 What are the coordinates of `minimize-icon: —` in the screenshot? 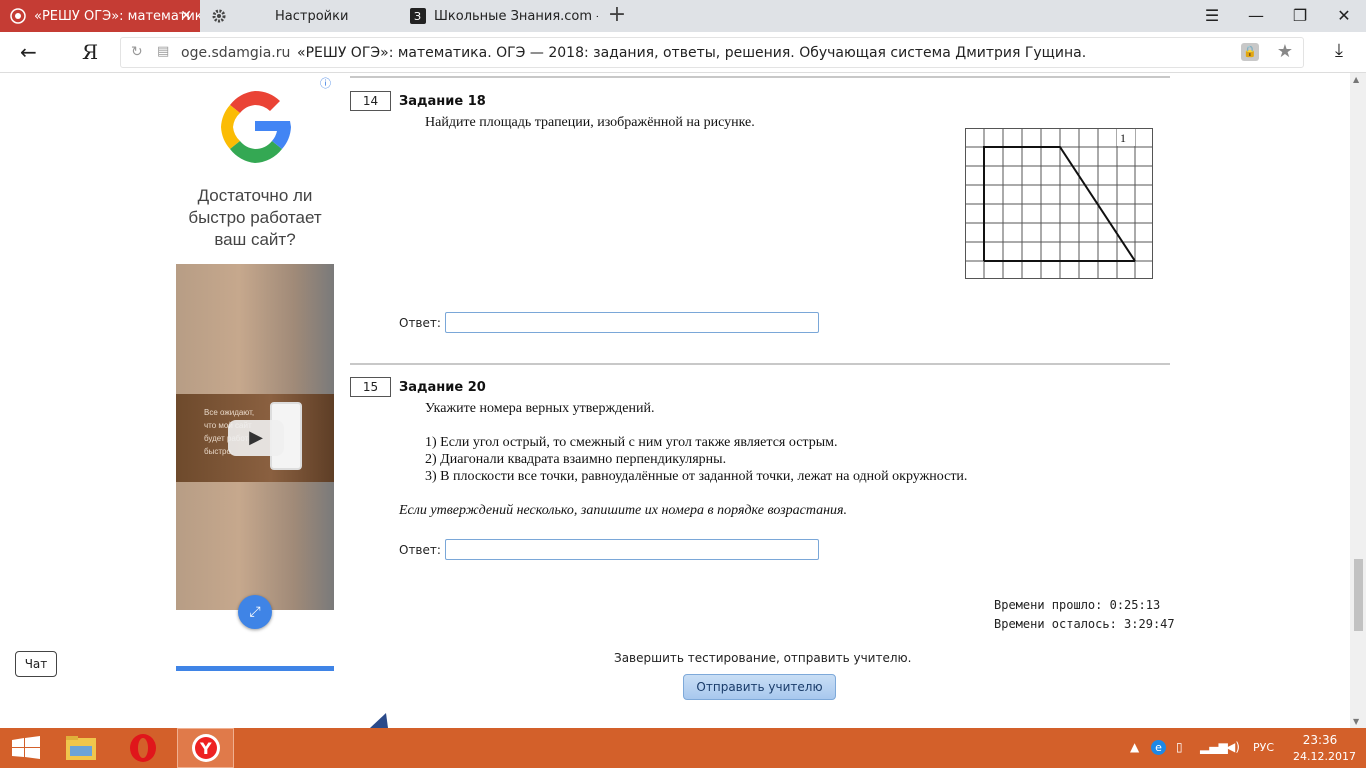 It's located at (1256, 16).